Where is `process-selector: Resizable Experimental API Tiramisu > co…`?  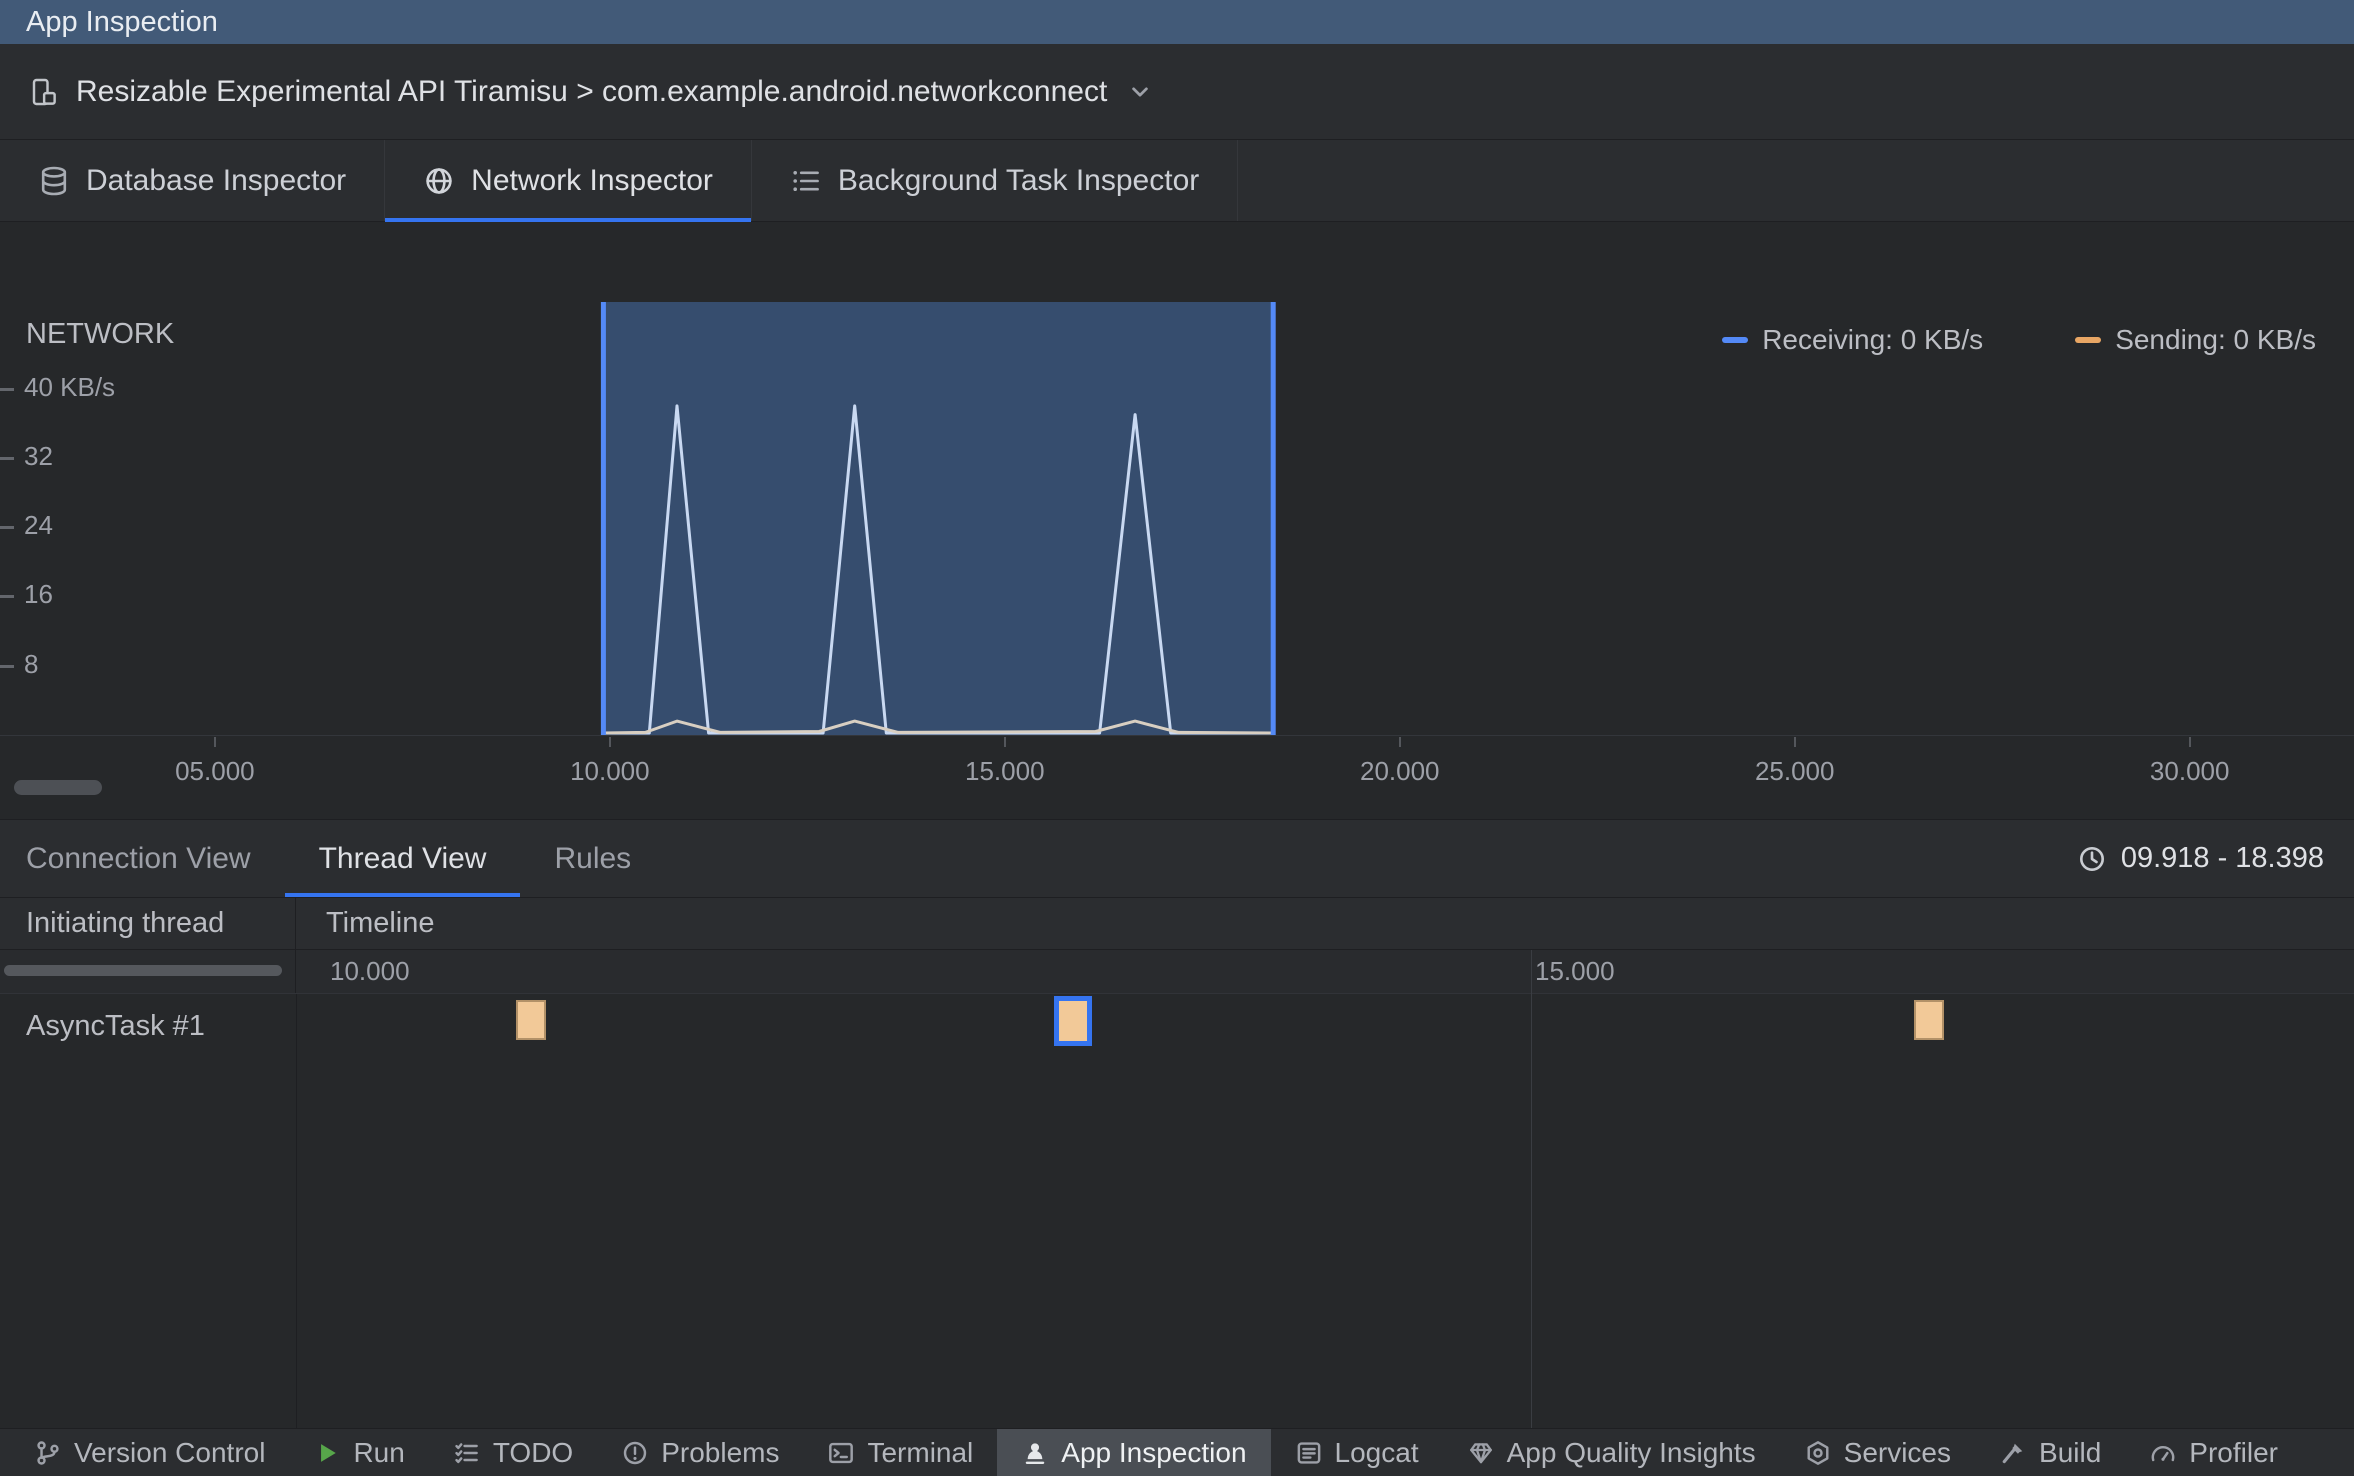 process-selector: Resizable Experimental API Tiramisu > co… is located at coordinates (1177, 92).